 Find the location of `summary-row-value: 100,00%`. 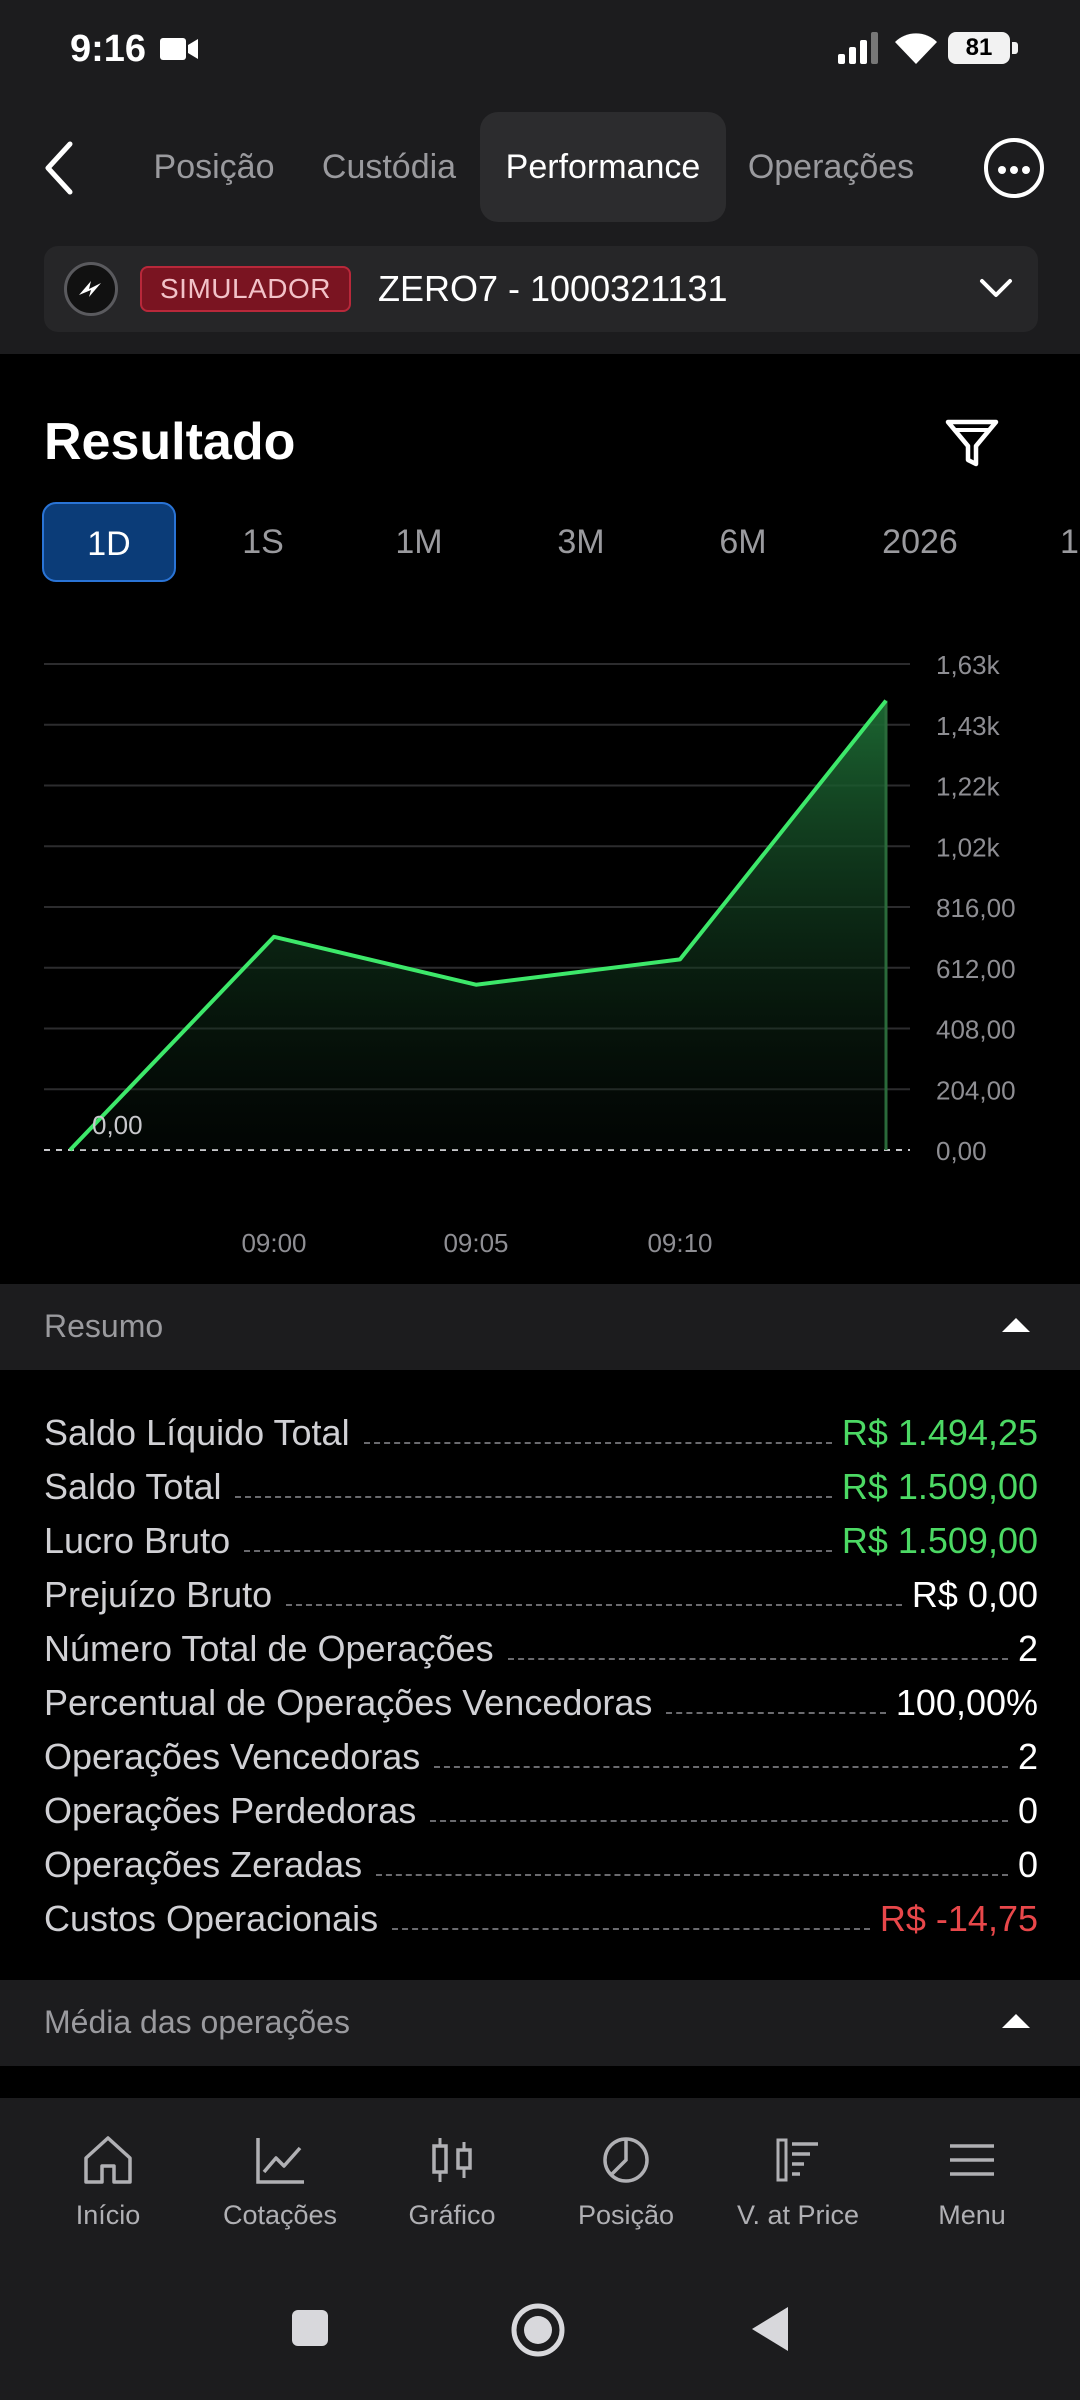

summary-row-value: 100,00% is located at coordinates (966, 1702).